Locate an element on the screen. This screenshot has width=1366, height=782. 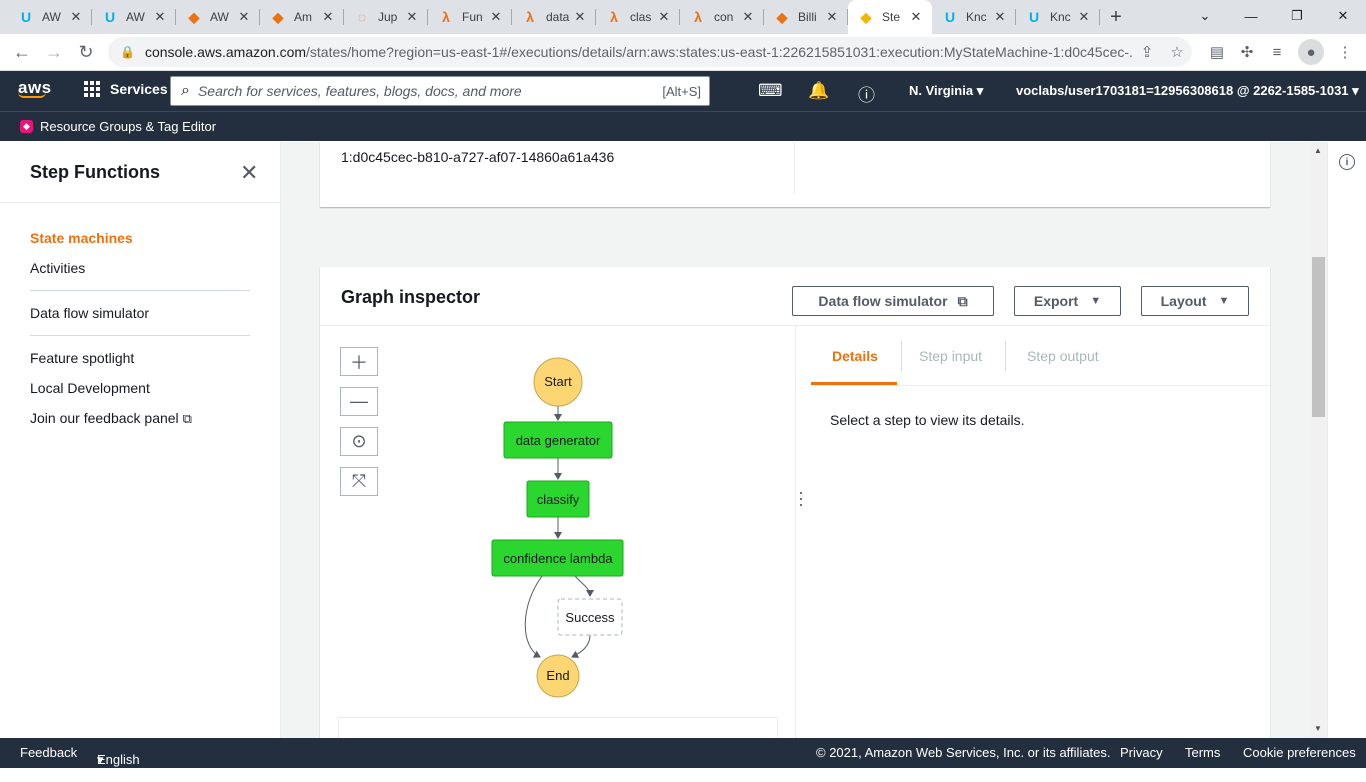
page-scrollbar: ▲ ▼ is located at coordinates (1318, 440).